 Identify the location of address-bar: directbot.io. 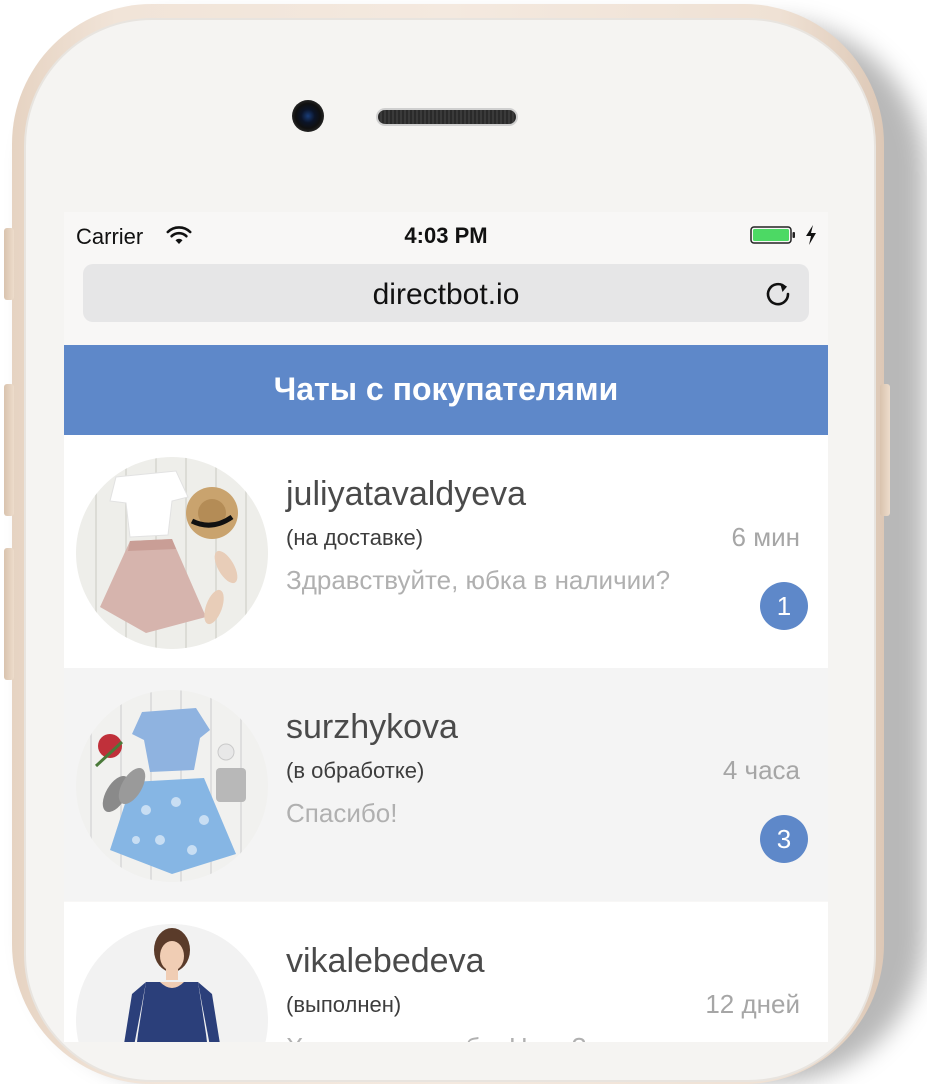
(446, 293).